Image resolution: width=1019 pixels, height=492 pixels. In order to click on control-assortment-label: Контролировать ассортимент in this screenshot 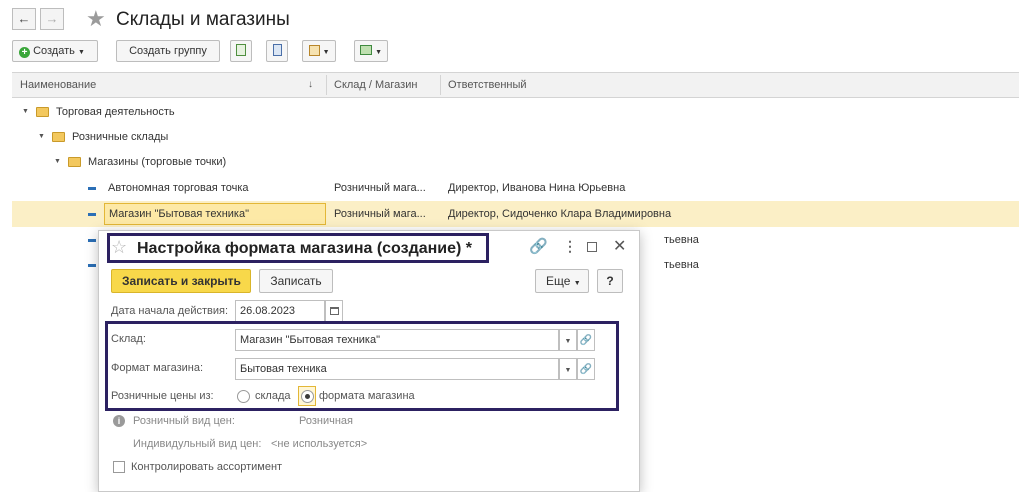, I will do `click(206, 467)`.